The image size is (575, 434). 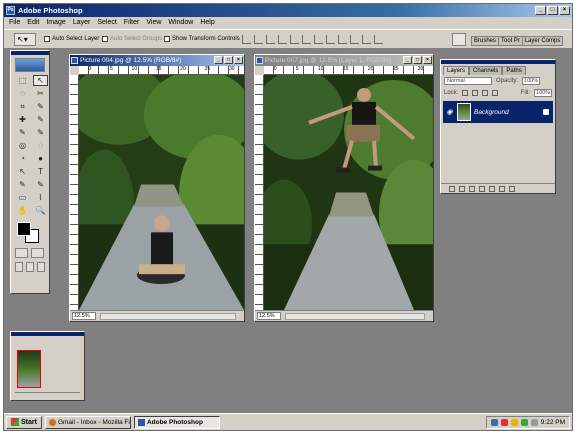 I want to click on close-button: ×, so click(x=564, y=10).